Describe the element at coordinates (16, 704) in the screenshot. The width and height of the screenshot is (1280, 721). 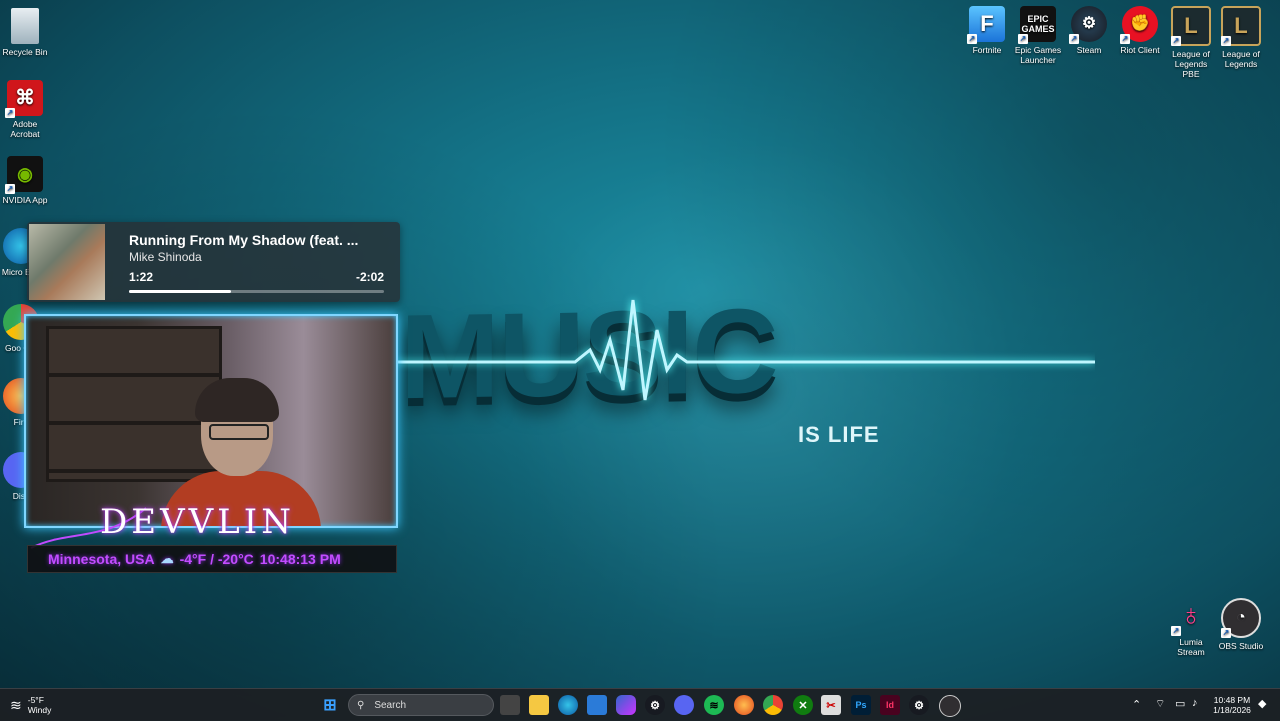
I see `wind-icon: ≋` at that location.